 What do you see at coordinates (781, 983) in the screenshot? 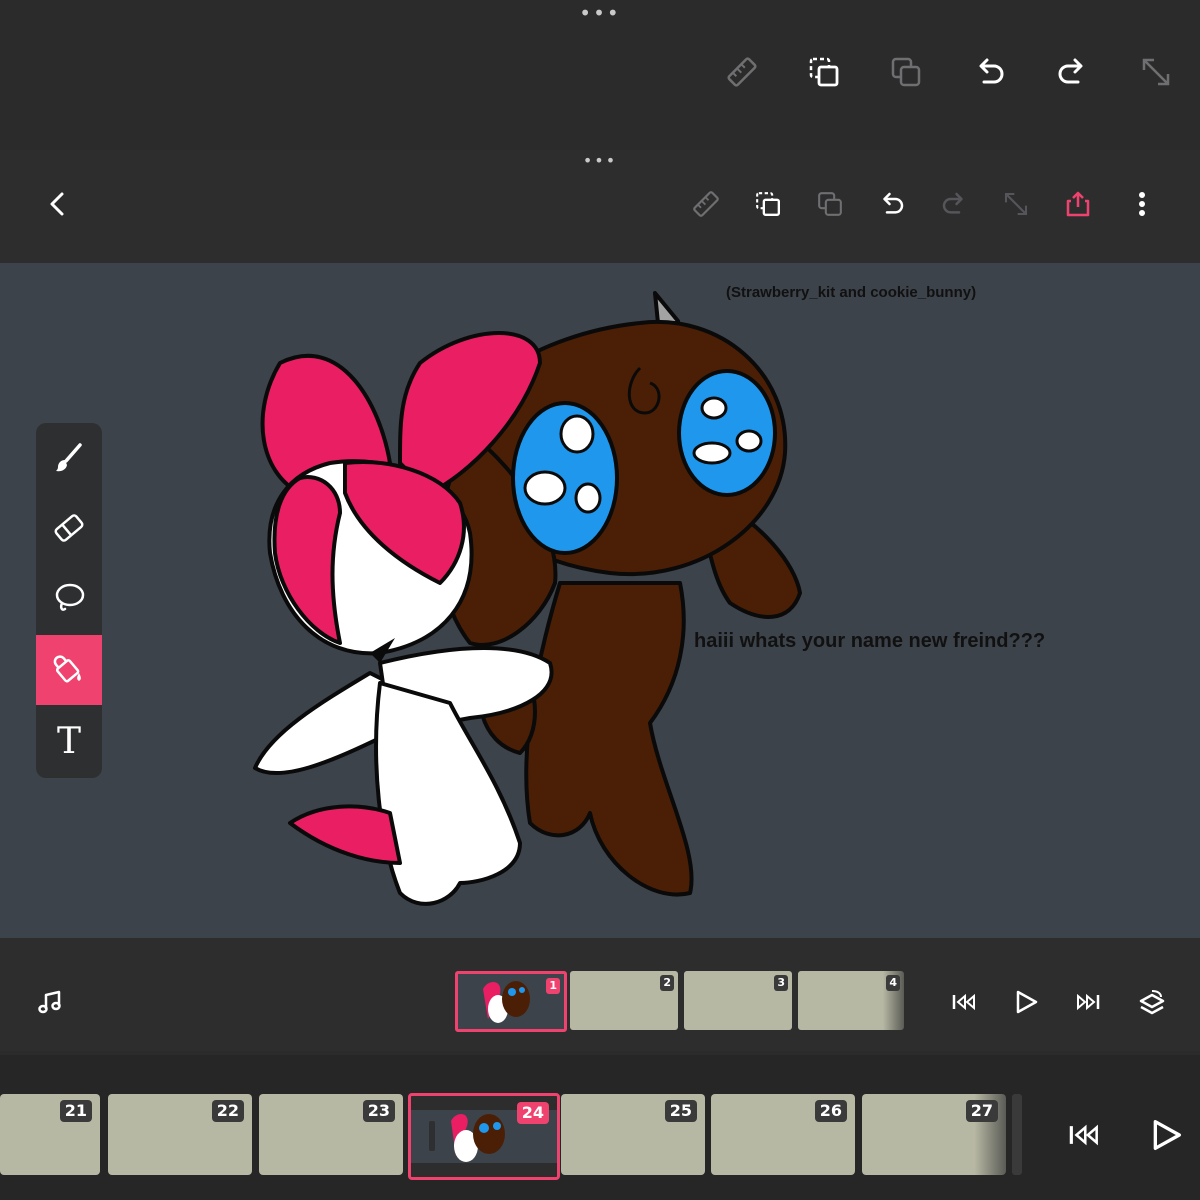
I see `frame-number: 3` at bounding box center [781, 983].